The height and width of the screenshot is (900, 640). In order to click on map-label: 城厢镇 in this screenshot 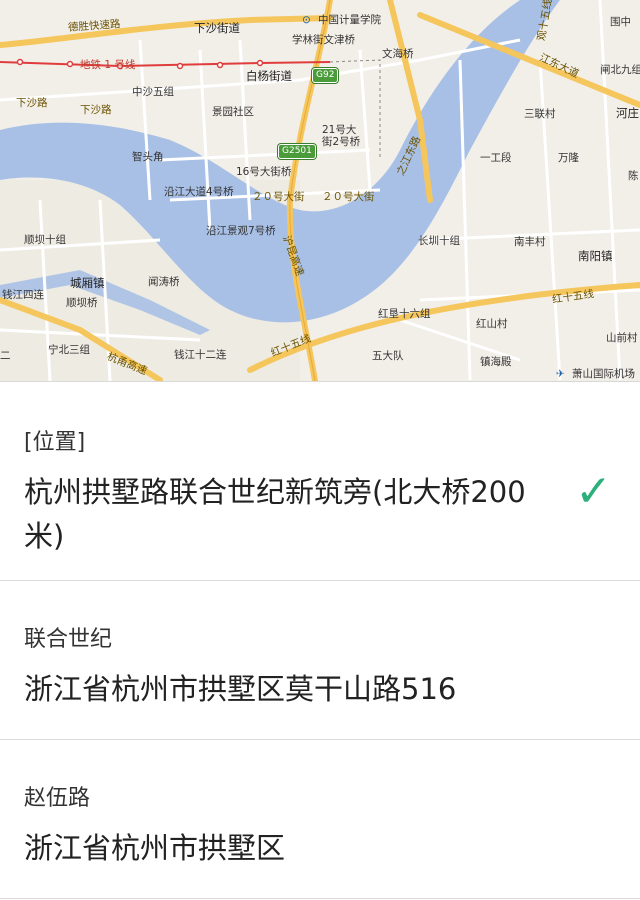, I will do `click(87, 283)`.